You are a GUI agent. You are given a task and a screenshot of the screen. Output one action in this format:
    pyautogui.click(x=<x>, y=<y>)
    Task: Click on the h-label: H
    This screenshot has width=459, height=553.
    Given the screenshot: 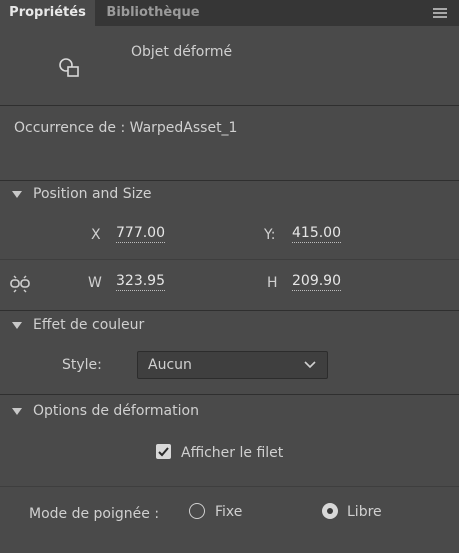 What is the action you would take?
    pyautogui.click(x=272, y=283)
    